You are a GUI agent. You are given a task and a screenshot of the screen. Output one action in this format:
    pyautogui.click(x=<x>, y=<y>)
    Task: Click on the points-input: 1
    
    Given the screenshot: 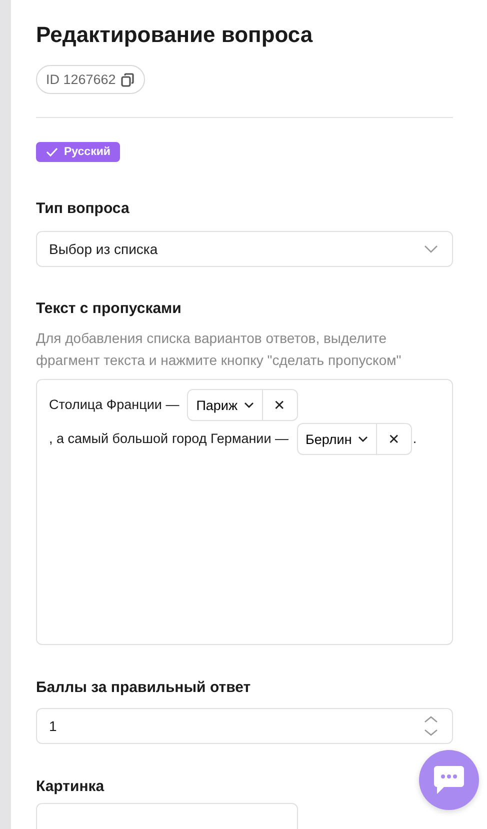 What is the action you would take?
    pyautogui.click(x=244, y=726)
    